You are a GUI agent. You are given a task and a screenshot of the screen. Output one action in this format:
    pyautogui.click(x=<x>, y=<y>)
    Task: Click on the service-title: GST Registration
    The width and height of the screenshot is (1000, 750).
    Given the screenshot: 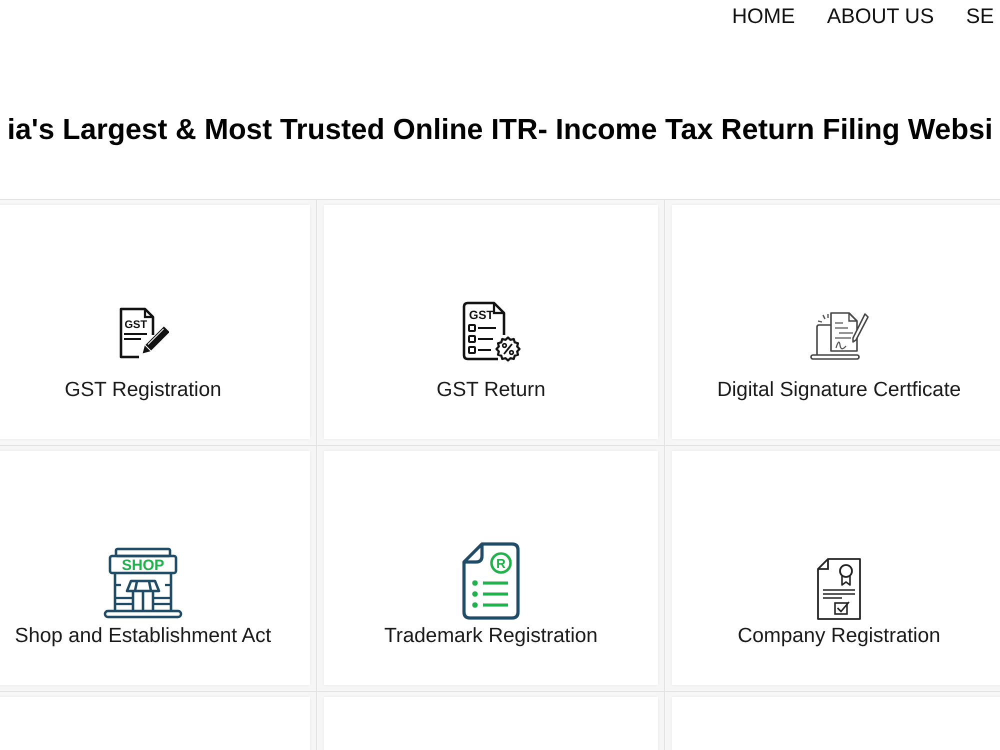 What is the action you would take?
    pyautogui.click(x=143, y=389)
    